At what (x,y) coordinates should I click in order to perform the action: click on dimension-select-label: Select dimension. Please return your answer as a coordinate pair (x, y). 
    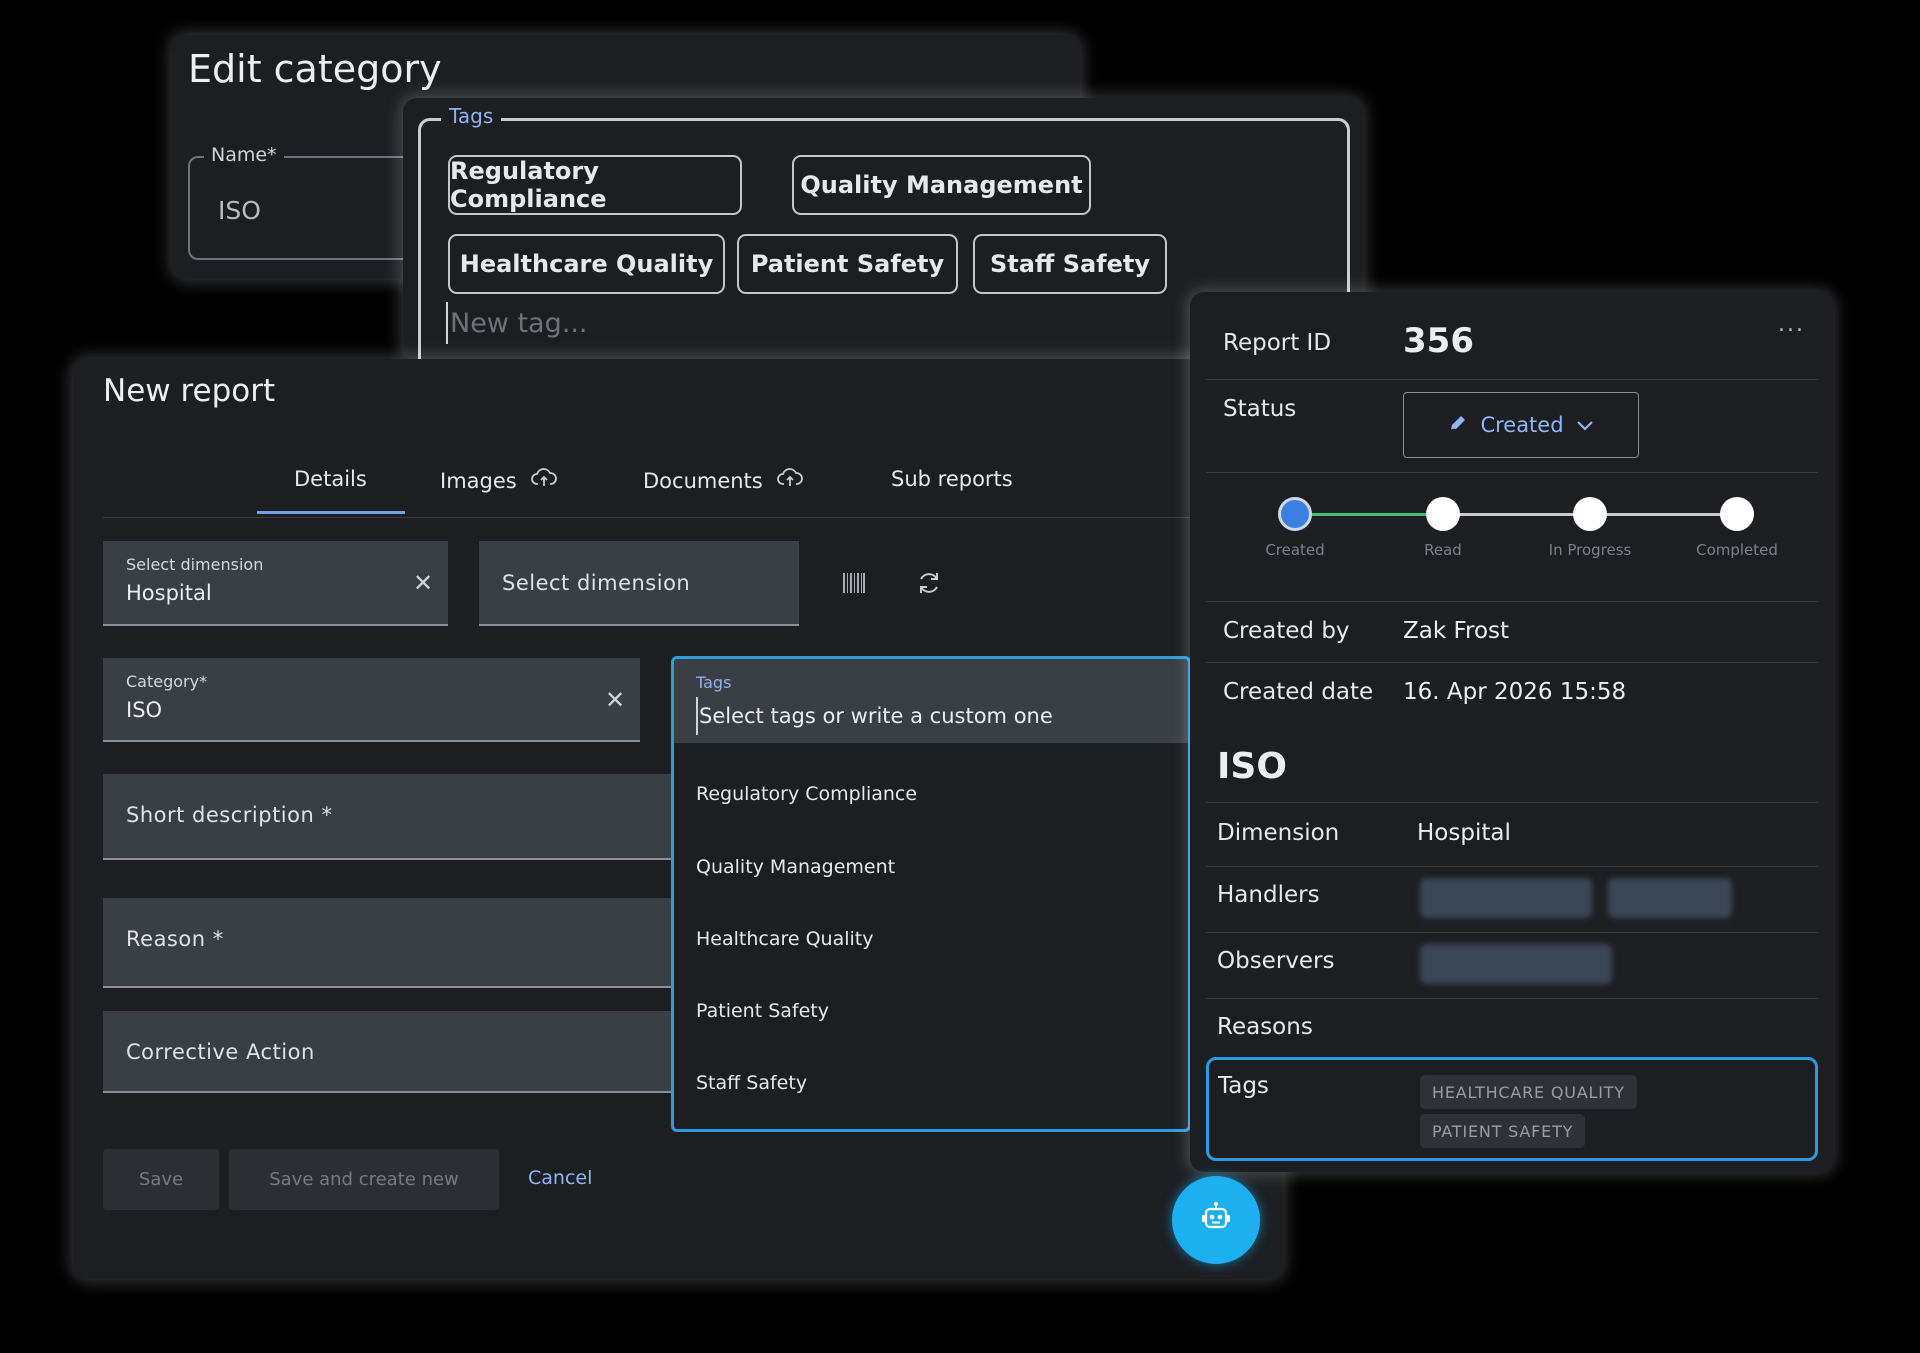
    Looking at the image, I should click on (195, 564).